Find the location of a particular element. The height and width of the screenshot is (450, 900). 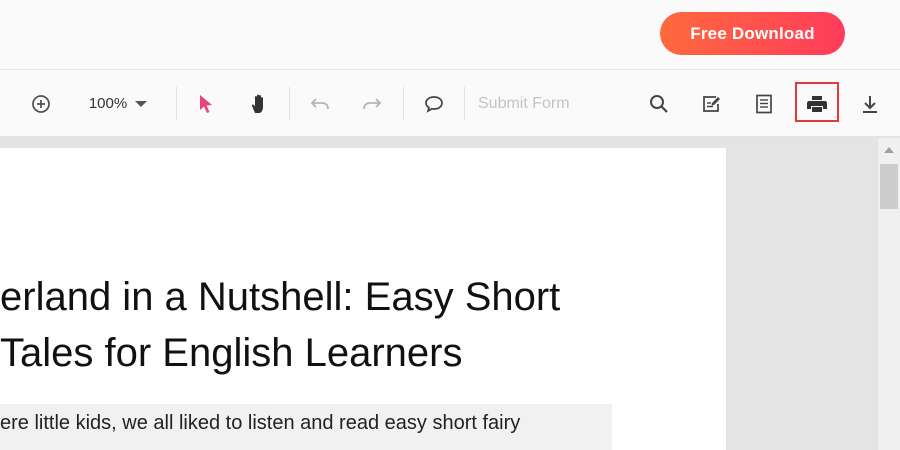

page-view-icon is located at coordinates (764, 103).